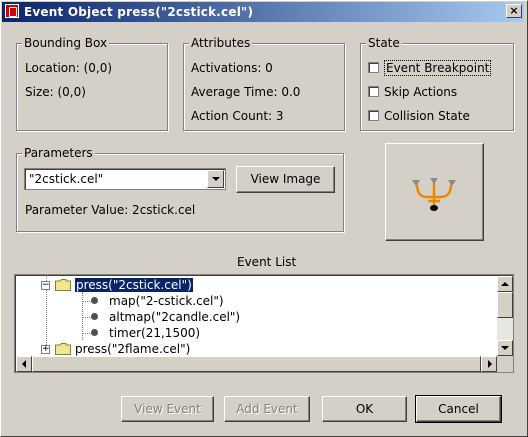  I want to click on event-breakpoint-label: Event Breakpoint, so click(438, 68).